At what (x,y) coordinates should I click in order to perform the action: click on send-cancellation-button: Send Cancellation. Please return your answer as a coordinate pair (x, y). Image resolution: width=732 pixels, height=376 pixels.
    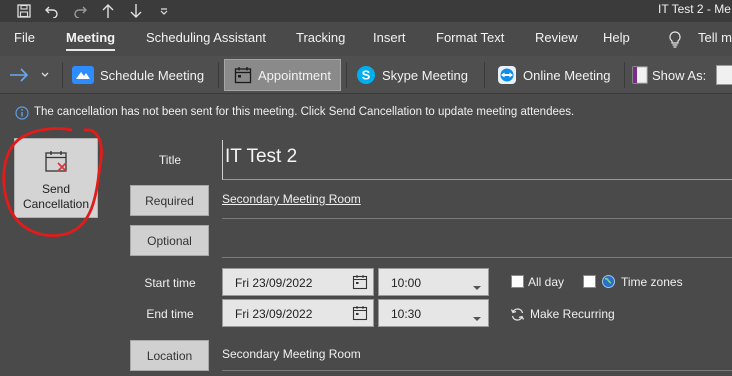
    Looking at the image, I should click on (56, 178).